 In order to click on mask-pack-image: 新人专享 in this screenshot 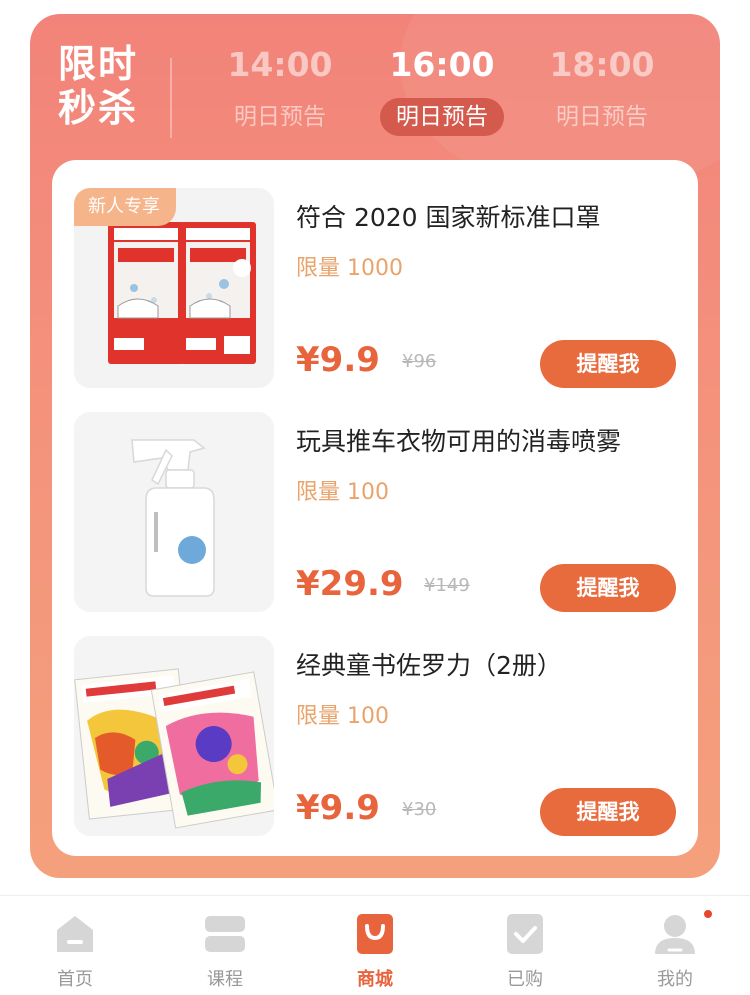, I will do `click(174, 288)`.